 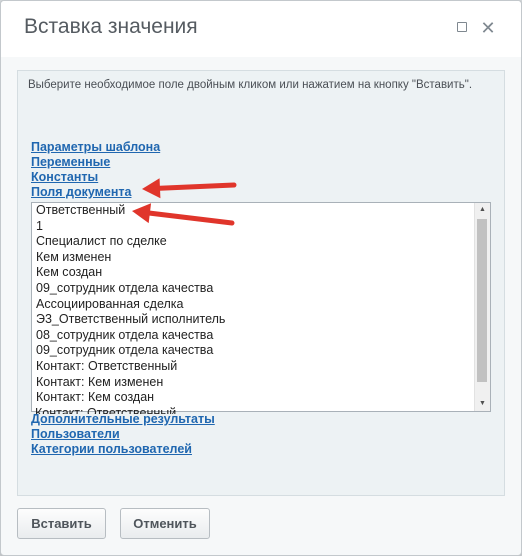 What do you see at coordinates (253, 336) in the screenshot?
I see `list-item: 08_сотрудник отдела качества` at bounding box center [253, 336].